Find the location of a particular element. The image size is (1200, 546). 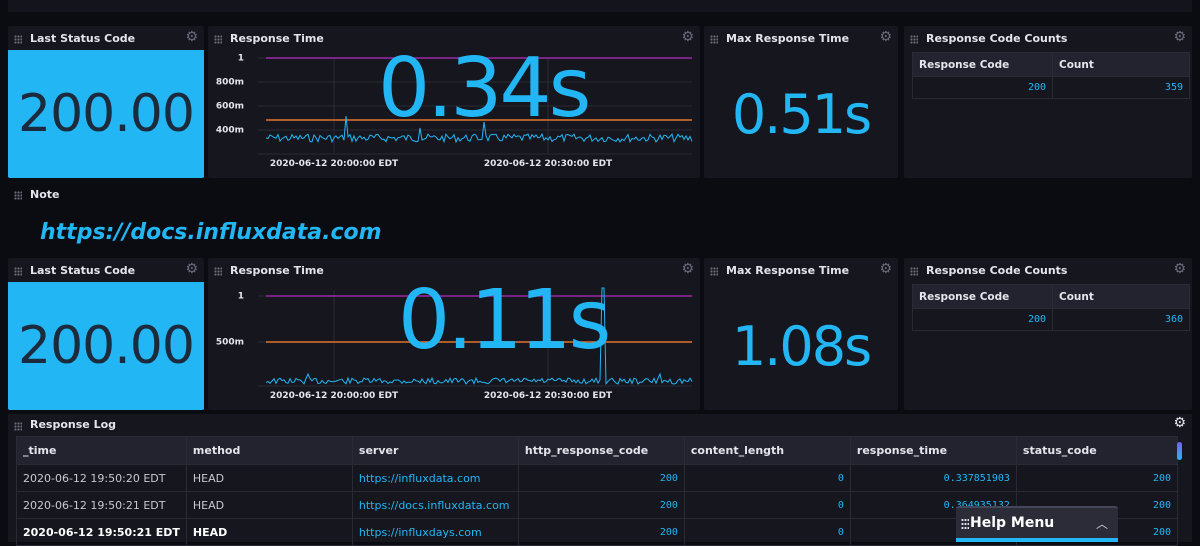

cell-header: Response Code Counts ⚙ is located at coordinates (1048, 270).